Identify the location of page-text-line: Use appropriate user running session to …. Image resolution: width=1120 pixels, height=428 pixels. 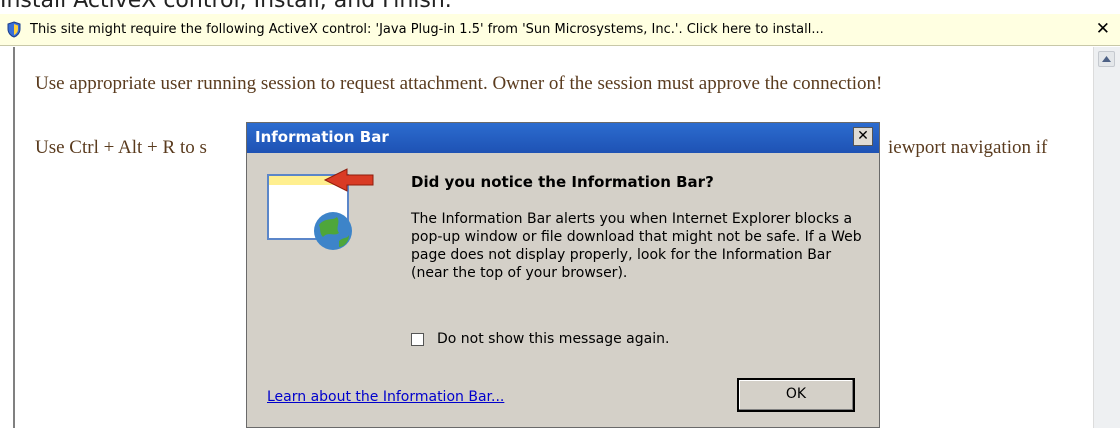
(459, 83).